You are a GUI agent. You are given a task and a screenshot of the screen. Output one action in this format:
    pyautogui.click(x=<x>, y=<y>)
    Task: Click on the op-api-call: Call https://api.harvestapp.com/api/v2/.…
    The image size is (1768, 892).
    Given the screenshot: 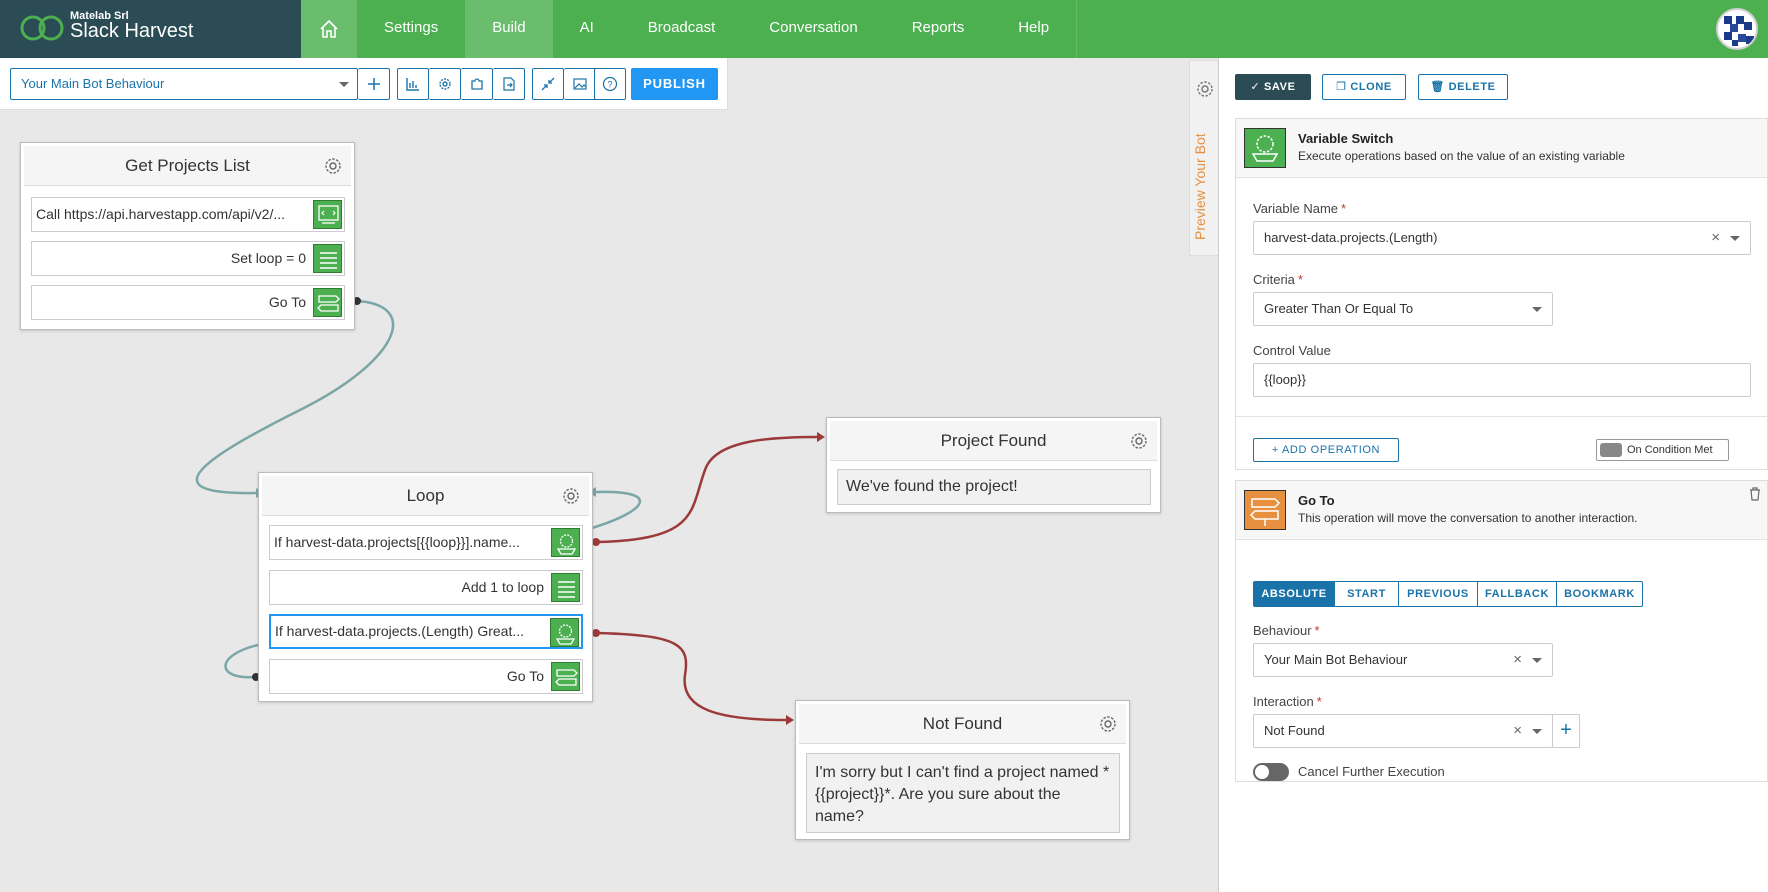 What is the action you would take?
    pyautogui.click(x=188, y=214)
    